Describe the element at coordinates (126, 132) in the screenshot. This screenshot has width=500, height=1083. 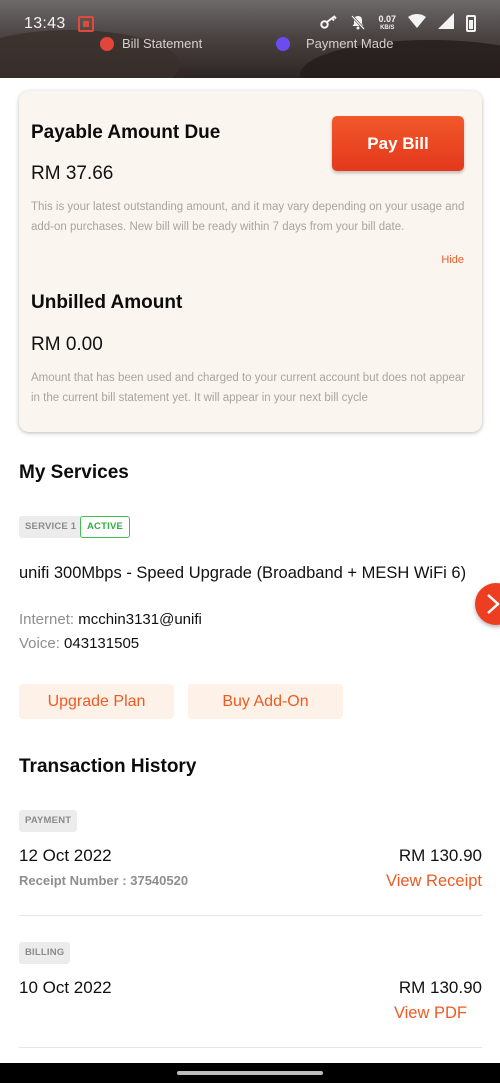
I see `payable-amount-title: Payable Amount Due` at that location.